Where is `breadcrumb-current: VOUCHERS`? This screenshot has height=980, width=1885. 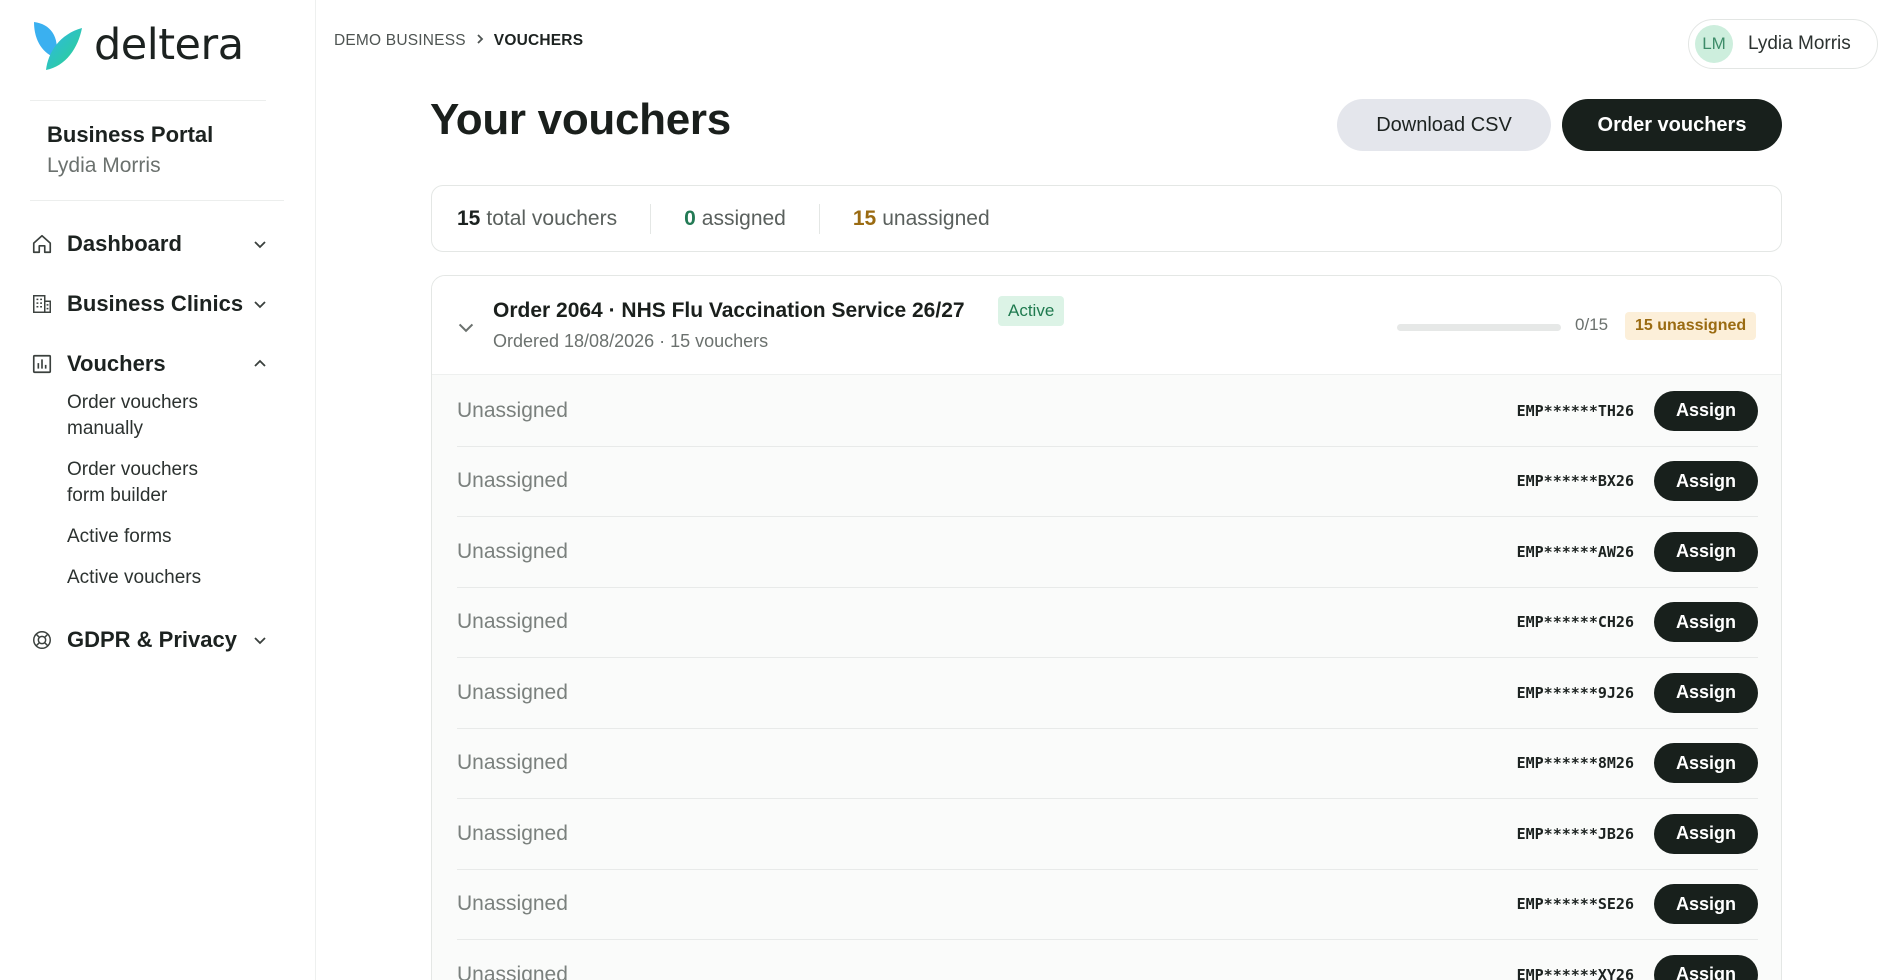
breadcrumb-current: VOUCHERS is located at coordinates (538, 40).